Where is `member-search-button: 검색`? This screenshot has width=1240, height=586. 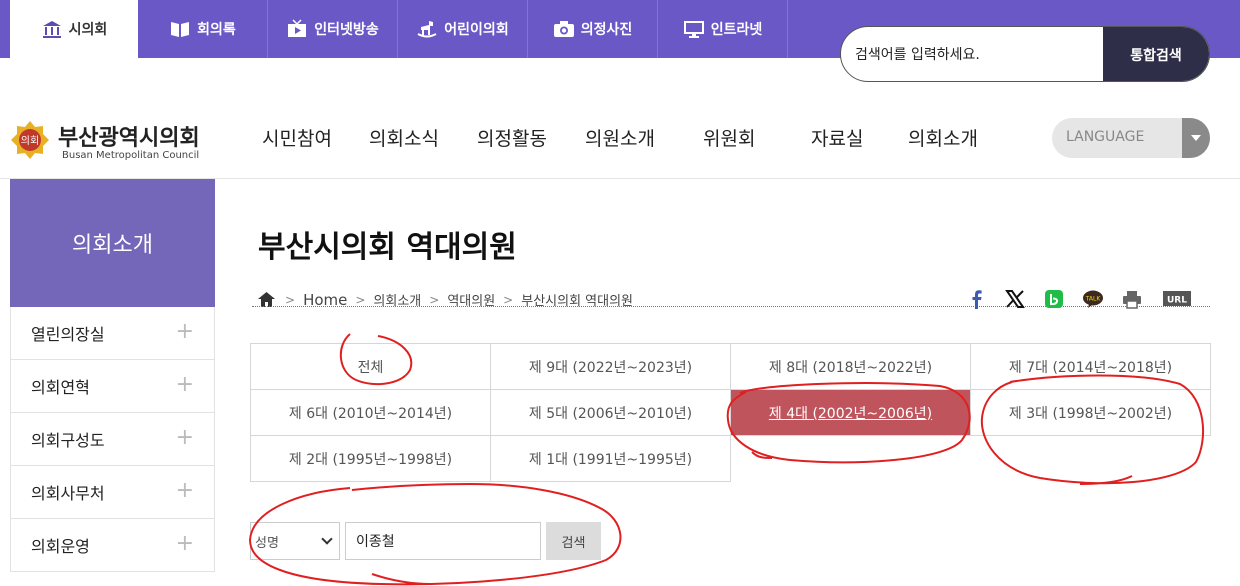
member-search-button: 검색 is located at coordinates (573, 541).